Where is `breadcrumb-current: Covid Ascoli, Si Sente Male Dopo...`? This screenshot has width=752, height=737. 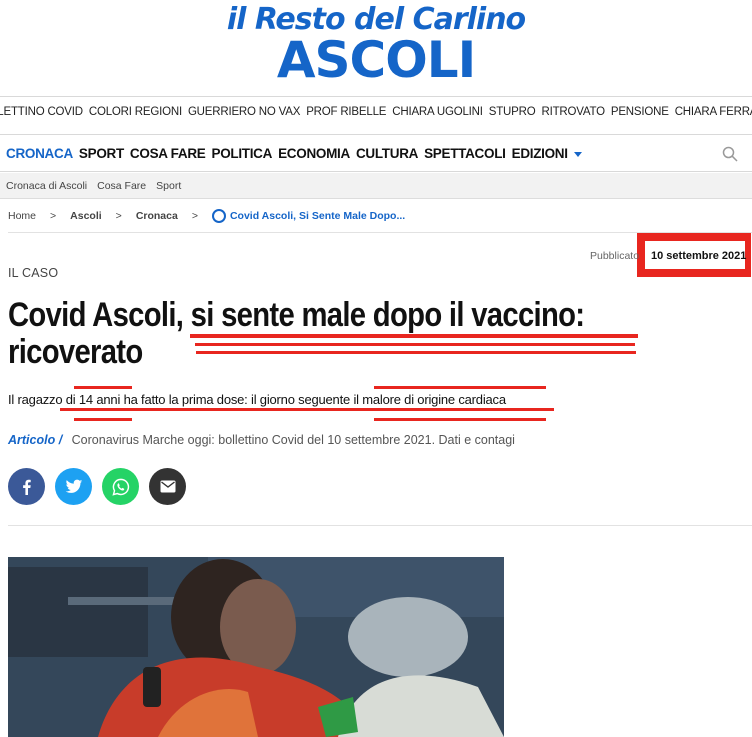 breadcrumb-current: Covid Ascoli, Si Sente Male Dopo... is located at coordinates (317, 216).